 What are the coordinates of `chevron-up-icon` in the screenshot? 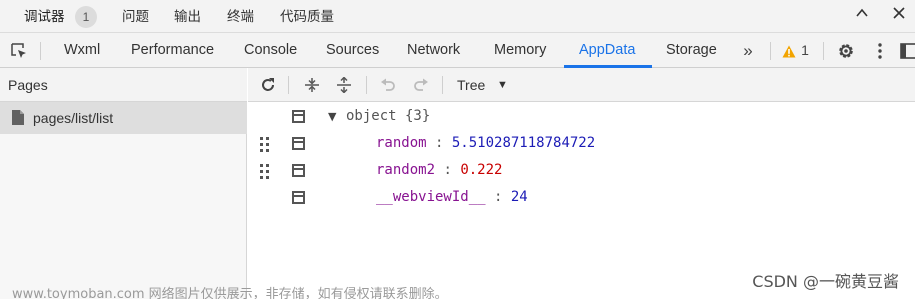 It's located at (862, 16).